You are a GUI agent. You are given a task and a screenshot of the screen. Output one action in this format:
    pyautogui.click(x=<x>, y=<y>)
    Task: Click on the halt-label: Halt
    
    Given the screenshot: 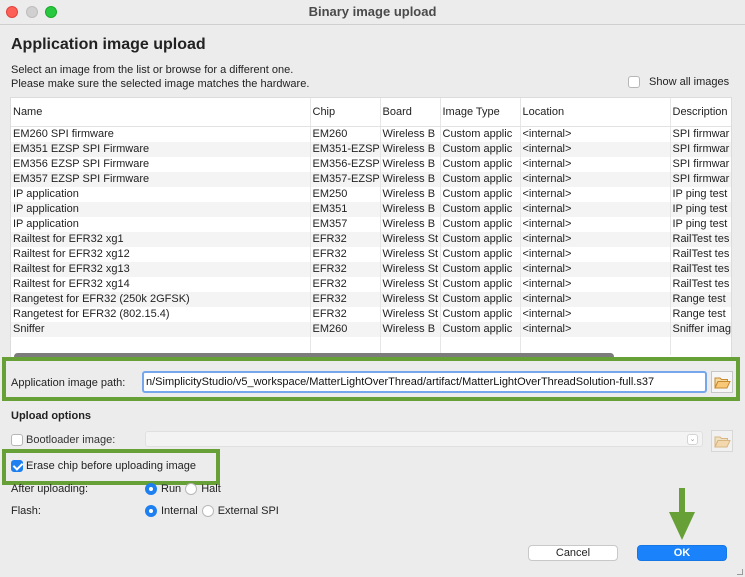 What is the action you would take?
    pyautogui.click(x=211, y=489)
    